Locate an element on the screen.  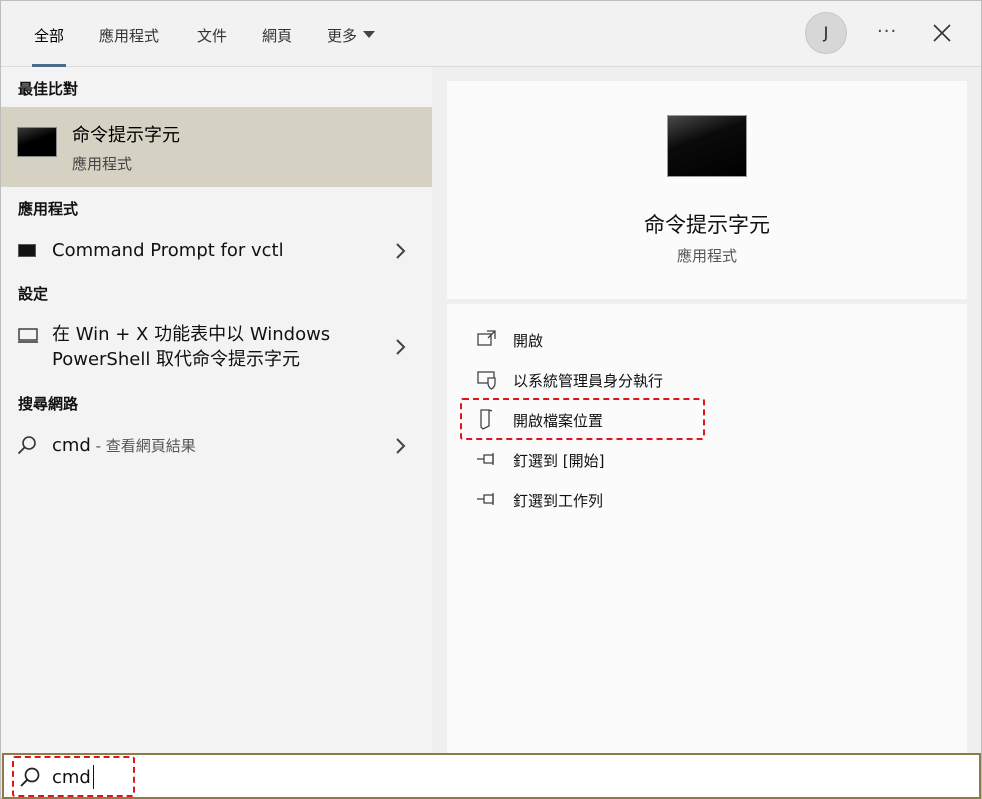
tab-documents-label: 文件 is located at coordinates (212, 36).